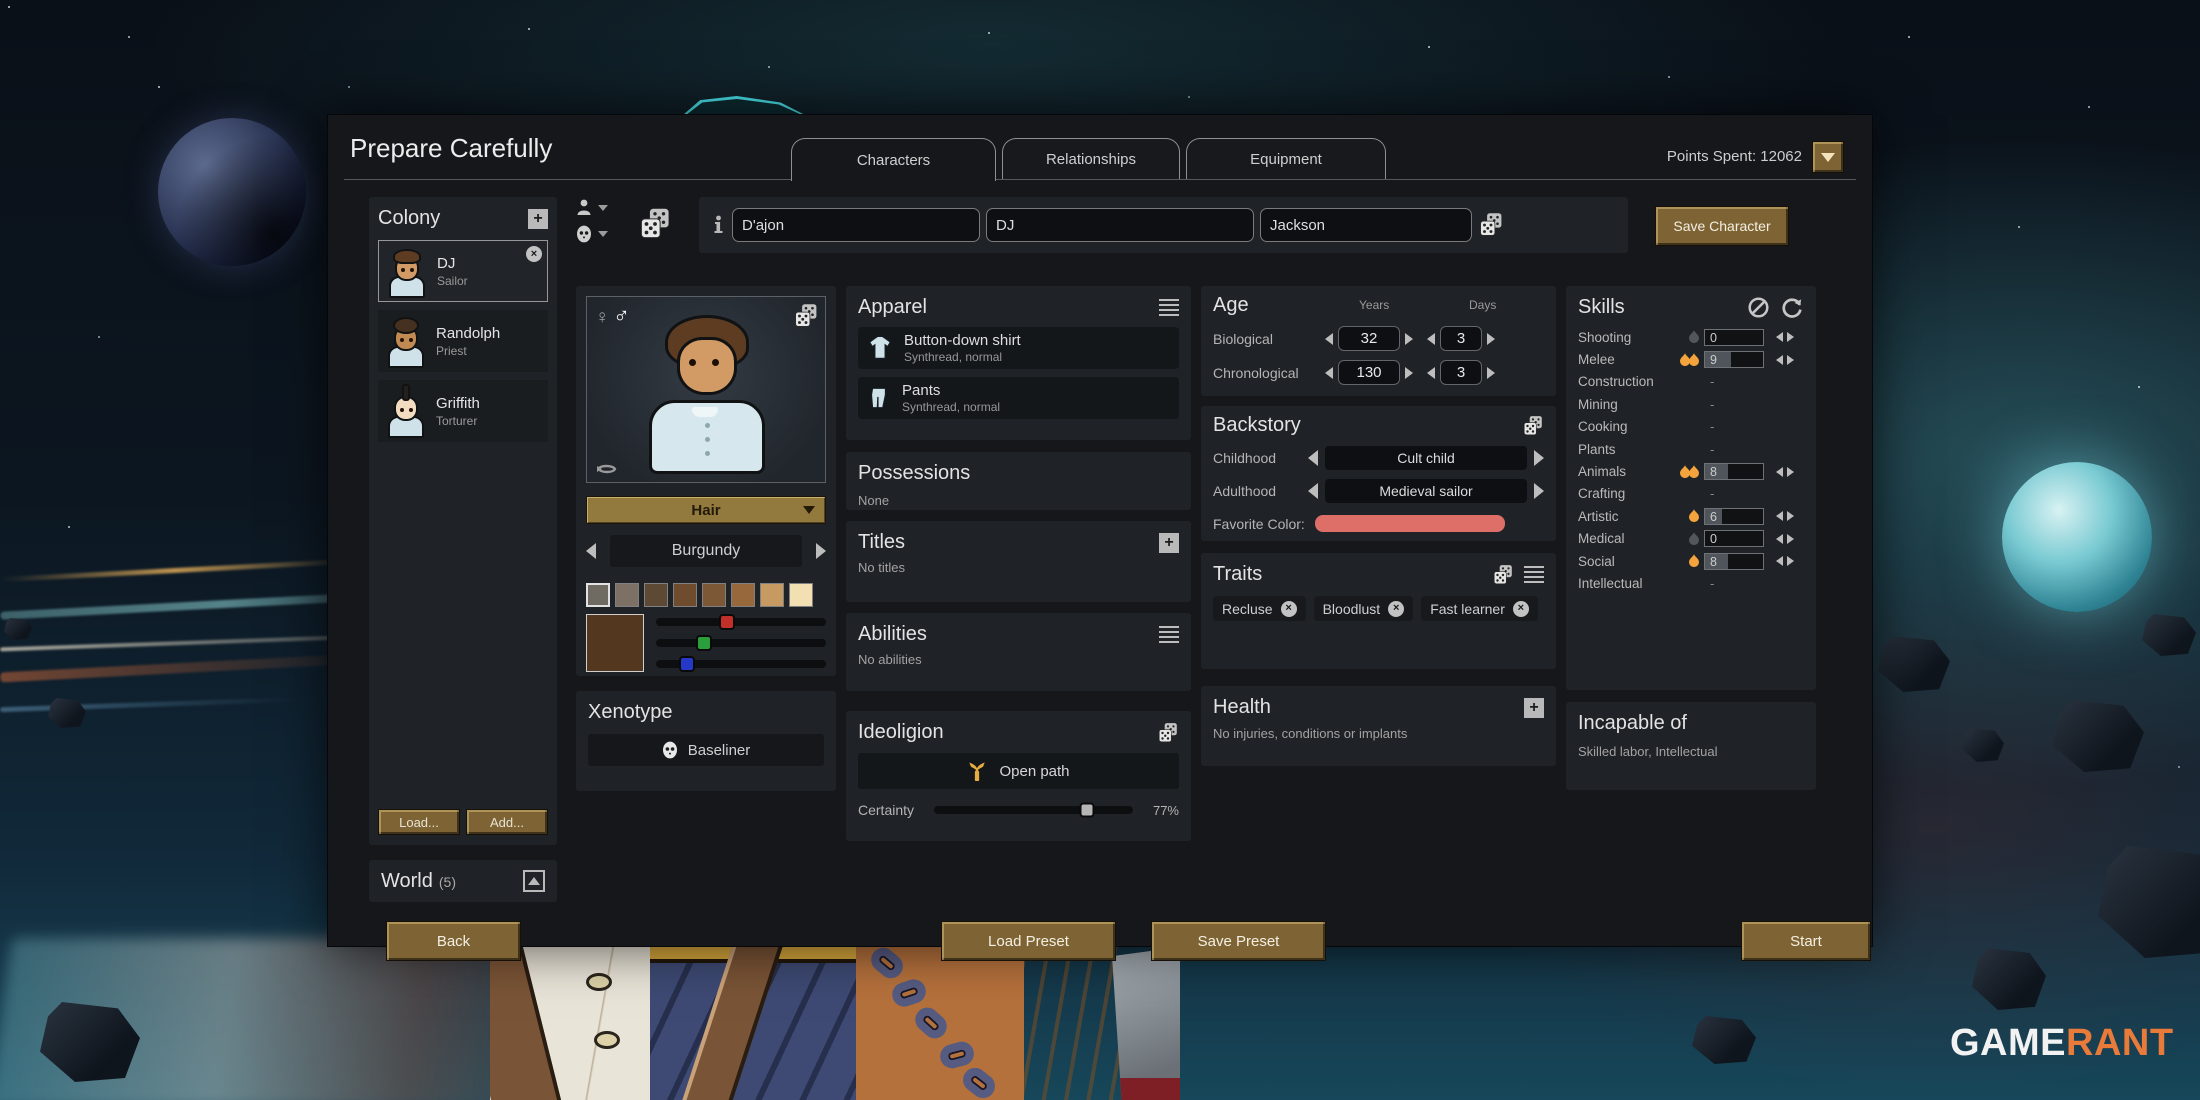 The height and width of the screenshot is (1100, 2200). I want to click on add-title-icon: +, so click(1169, 542).